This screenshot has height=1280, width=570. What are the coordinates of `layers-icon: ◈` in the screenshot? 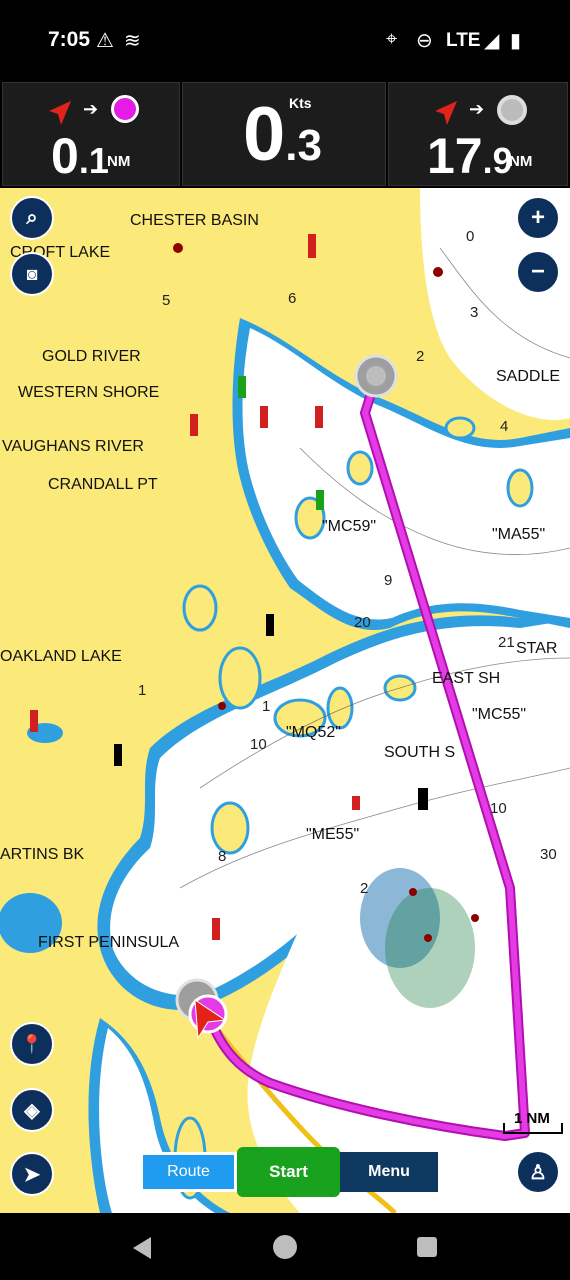 It's located at (32, 1110).